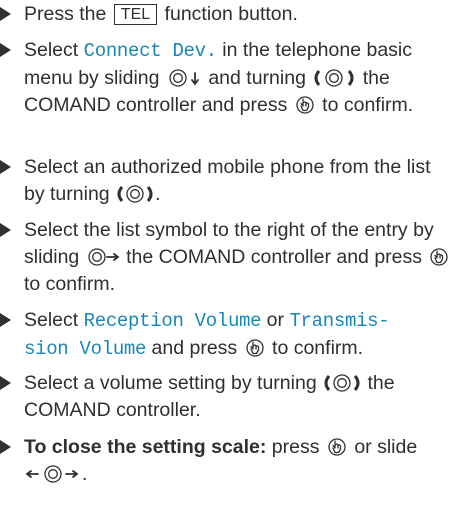 This screenshot has height=505, width=461. Describe the element at coordinates (104, 257) in the screenshot. I see `controller-slide-right-icon` at that location.